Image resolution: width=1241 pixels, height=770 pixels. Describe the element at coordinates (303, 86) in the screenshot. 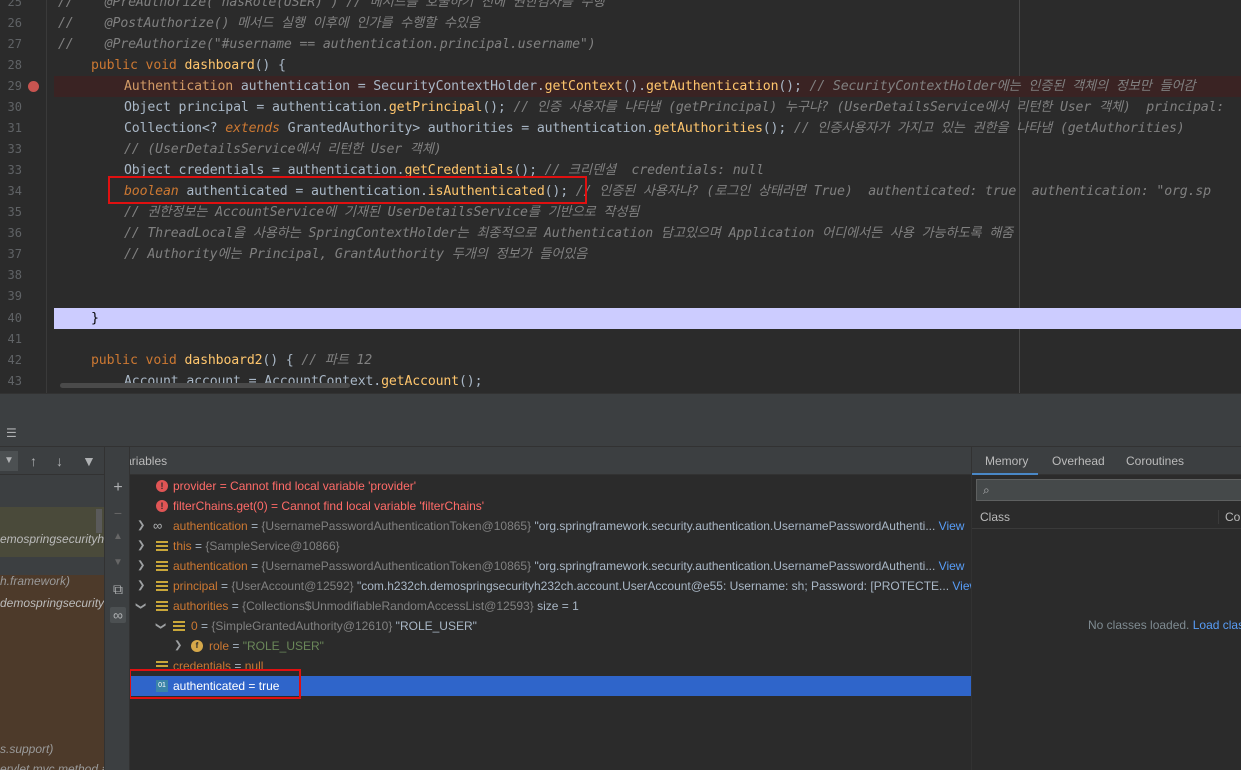

I see `code-text: authentication =` at that location.